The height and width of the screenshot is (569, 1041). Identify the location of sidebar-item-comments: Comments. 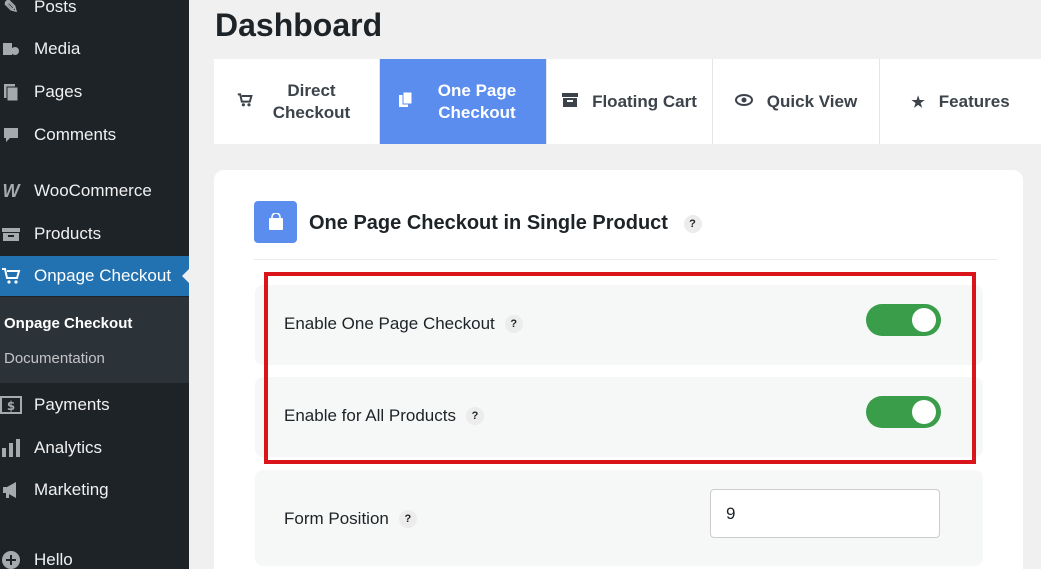
(94, 135).